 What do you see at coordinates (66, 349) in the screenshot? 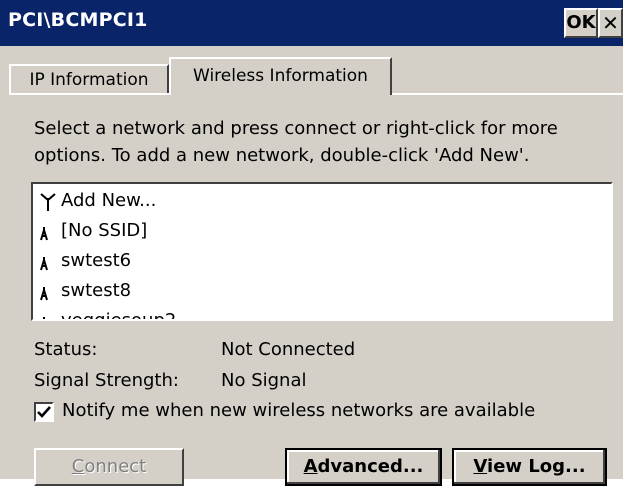
I see `status-label: Status:` at bounding box center [66, 349].